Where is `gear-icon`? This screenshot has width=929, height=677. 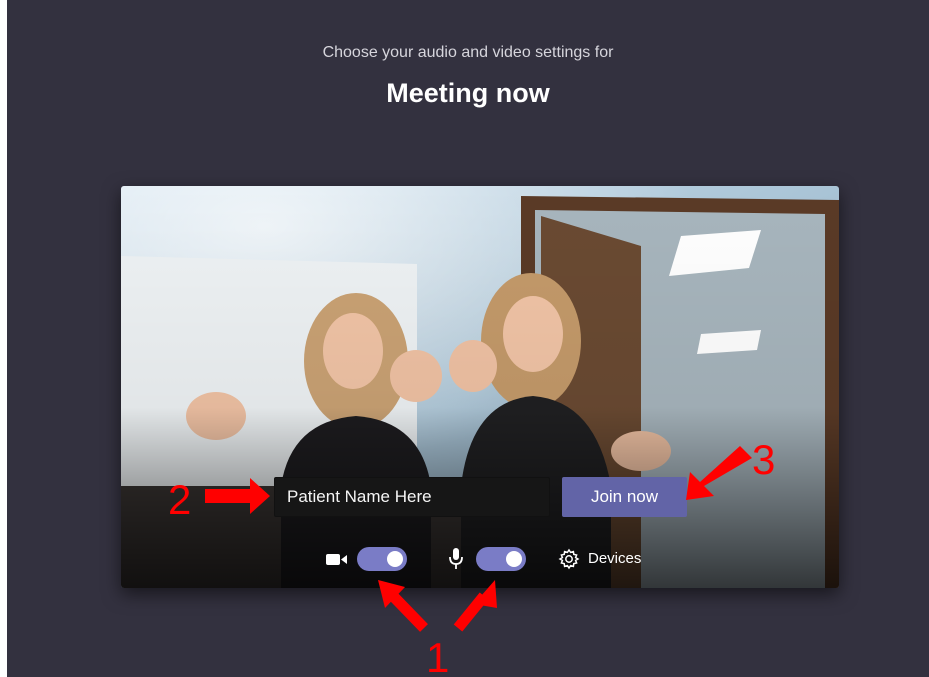
gear-icon is located at coordinates (569, 561).